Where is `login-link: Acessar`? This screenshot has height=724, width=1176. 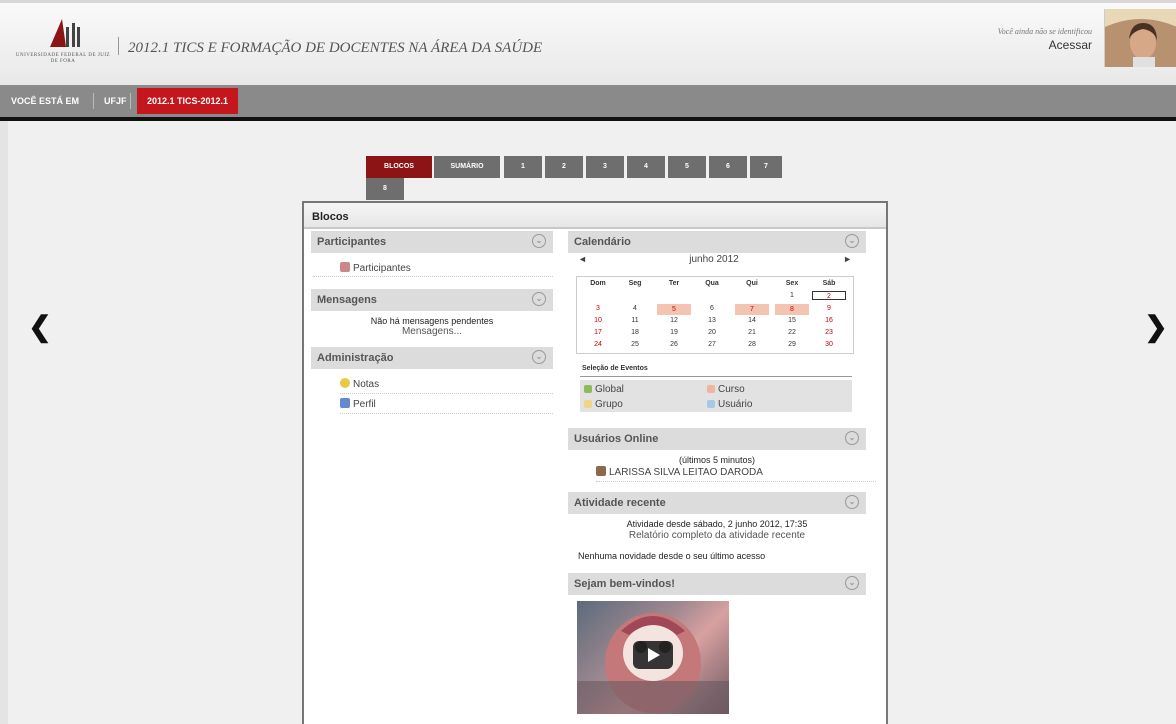 login-link: Acessar is located at coordinates (1045, 45).